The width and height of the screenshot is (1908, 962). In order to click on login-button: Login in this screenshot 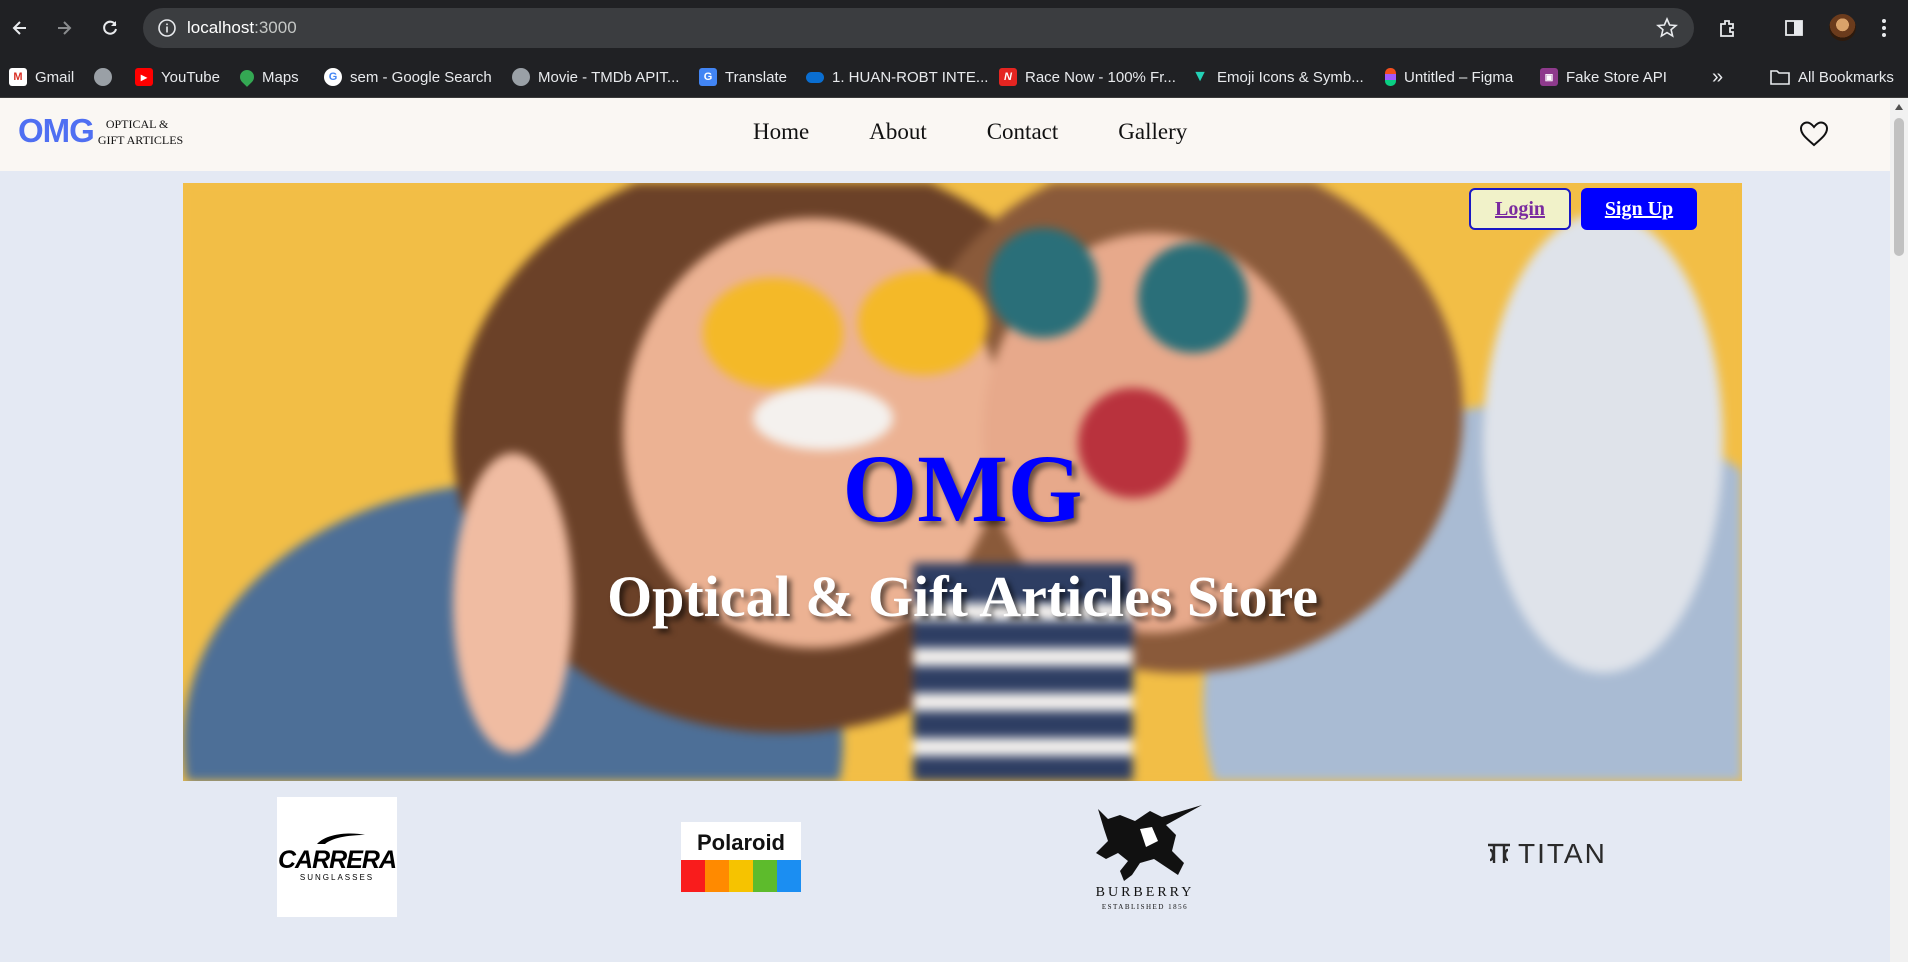, I will do `click(1520, 209)`.